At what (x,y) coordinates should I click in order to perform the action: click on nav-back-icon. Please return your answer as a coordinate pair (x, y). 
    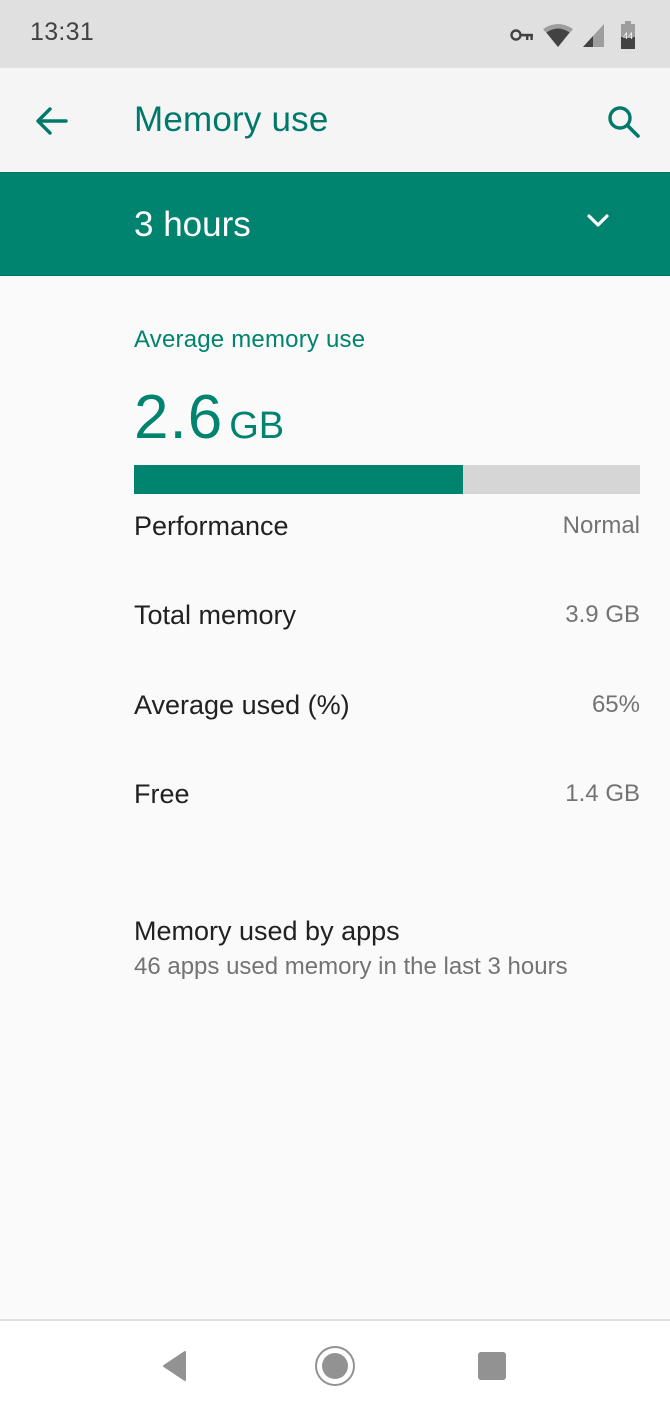
    Looking at the image, I should click on (174, 1366).